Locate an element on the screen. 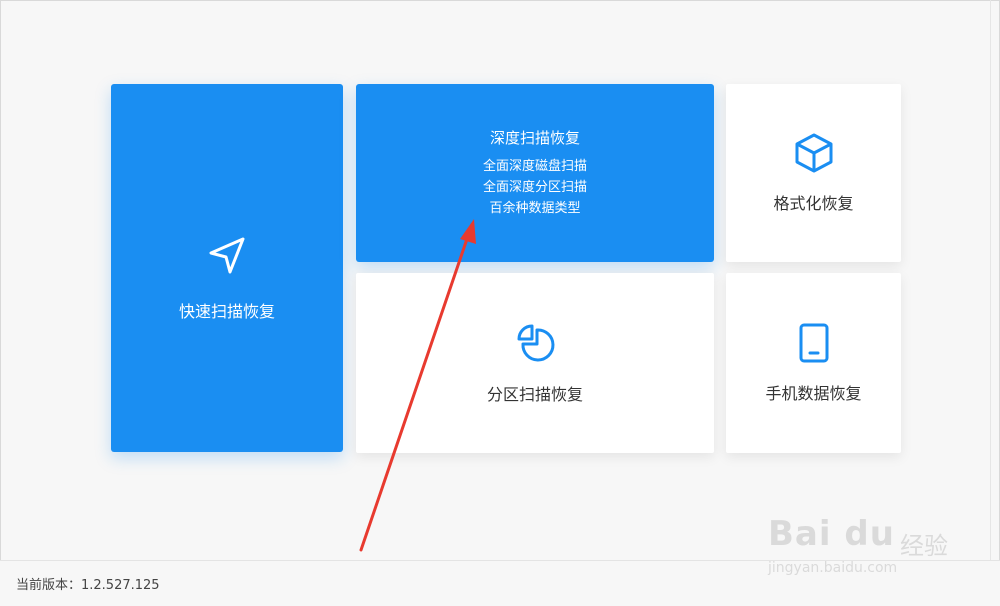  tablet-icon is located at coordinates (814, 345).